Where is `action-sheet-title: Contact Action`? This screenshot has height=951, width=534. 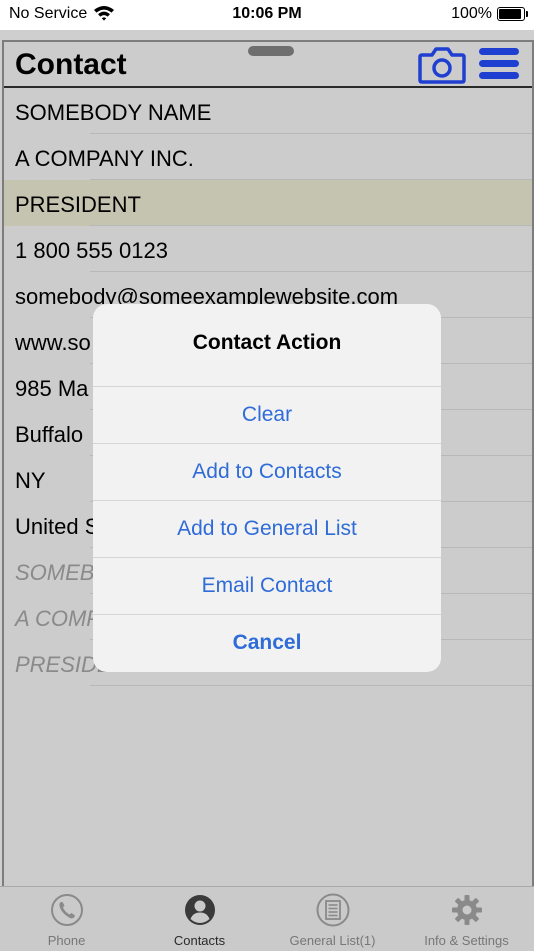 action-sheet-title: Contact Action is located at coordinates (267, 342).